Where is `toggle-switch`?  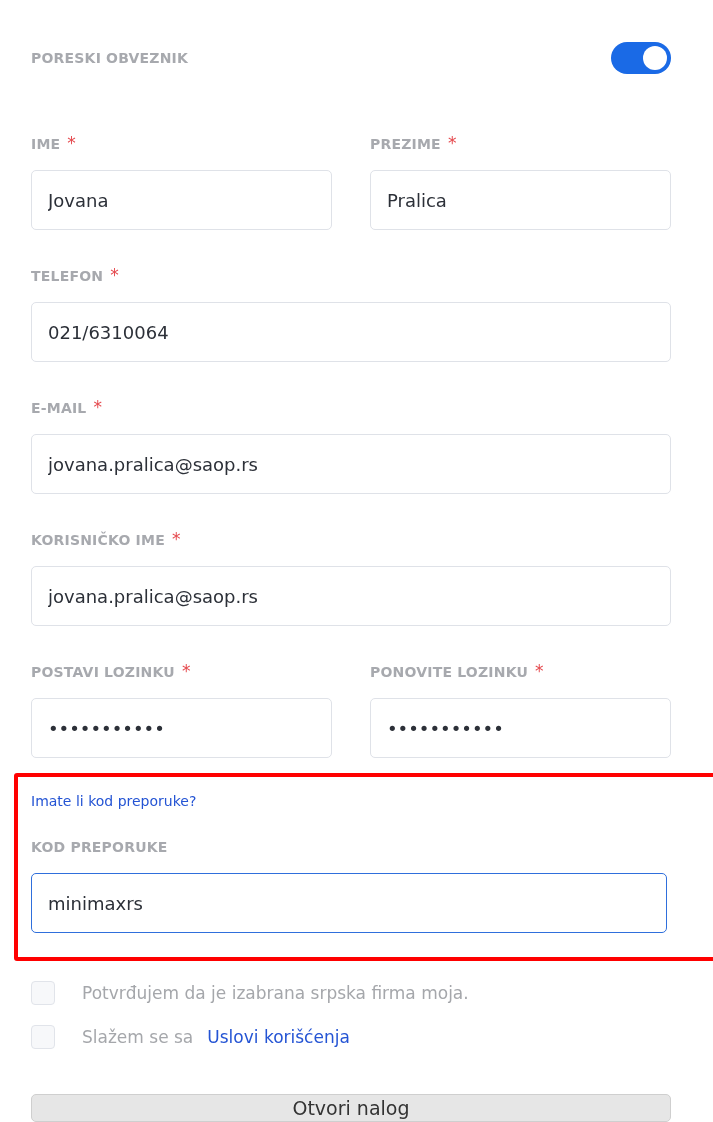 toggle-switch is located at coordinates (641, 58).